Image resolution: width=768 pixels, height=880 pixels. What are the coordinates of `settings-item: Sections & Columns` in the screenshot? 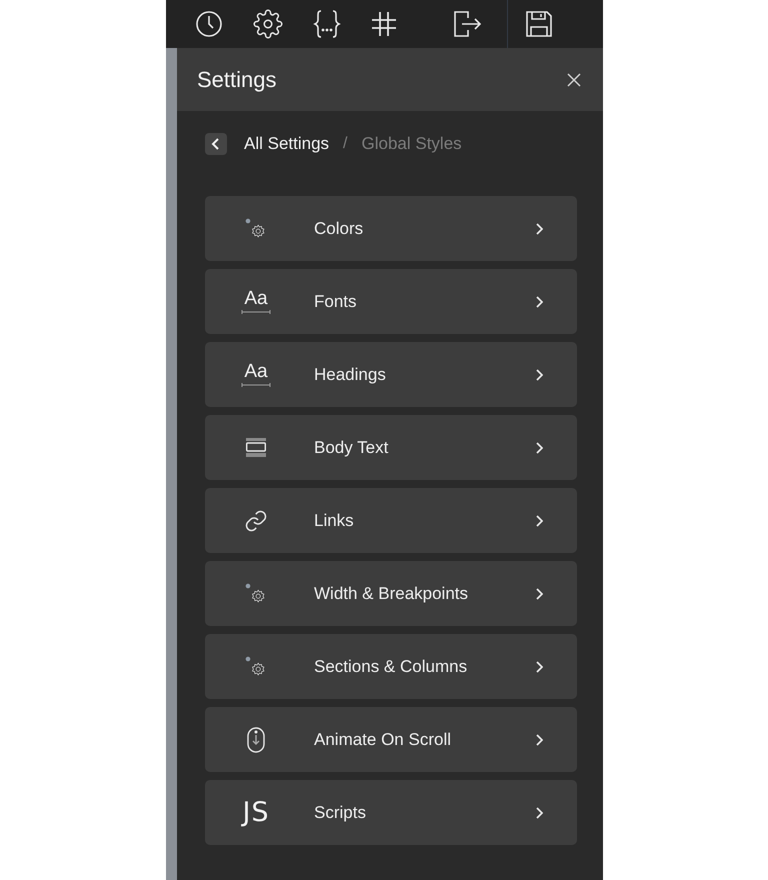 It's located at (391, 666).